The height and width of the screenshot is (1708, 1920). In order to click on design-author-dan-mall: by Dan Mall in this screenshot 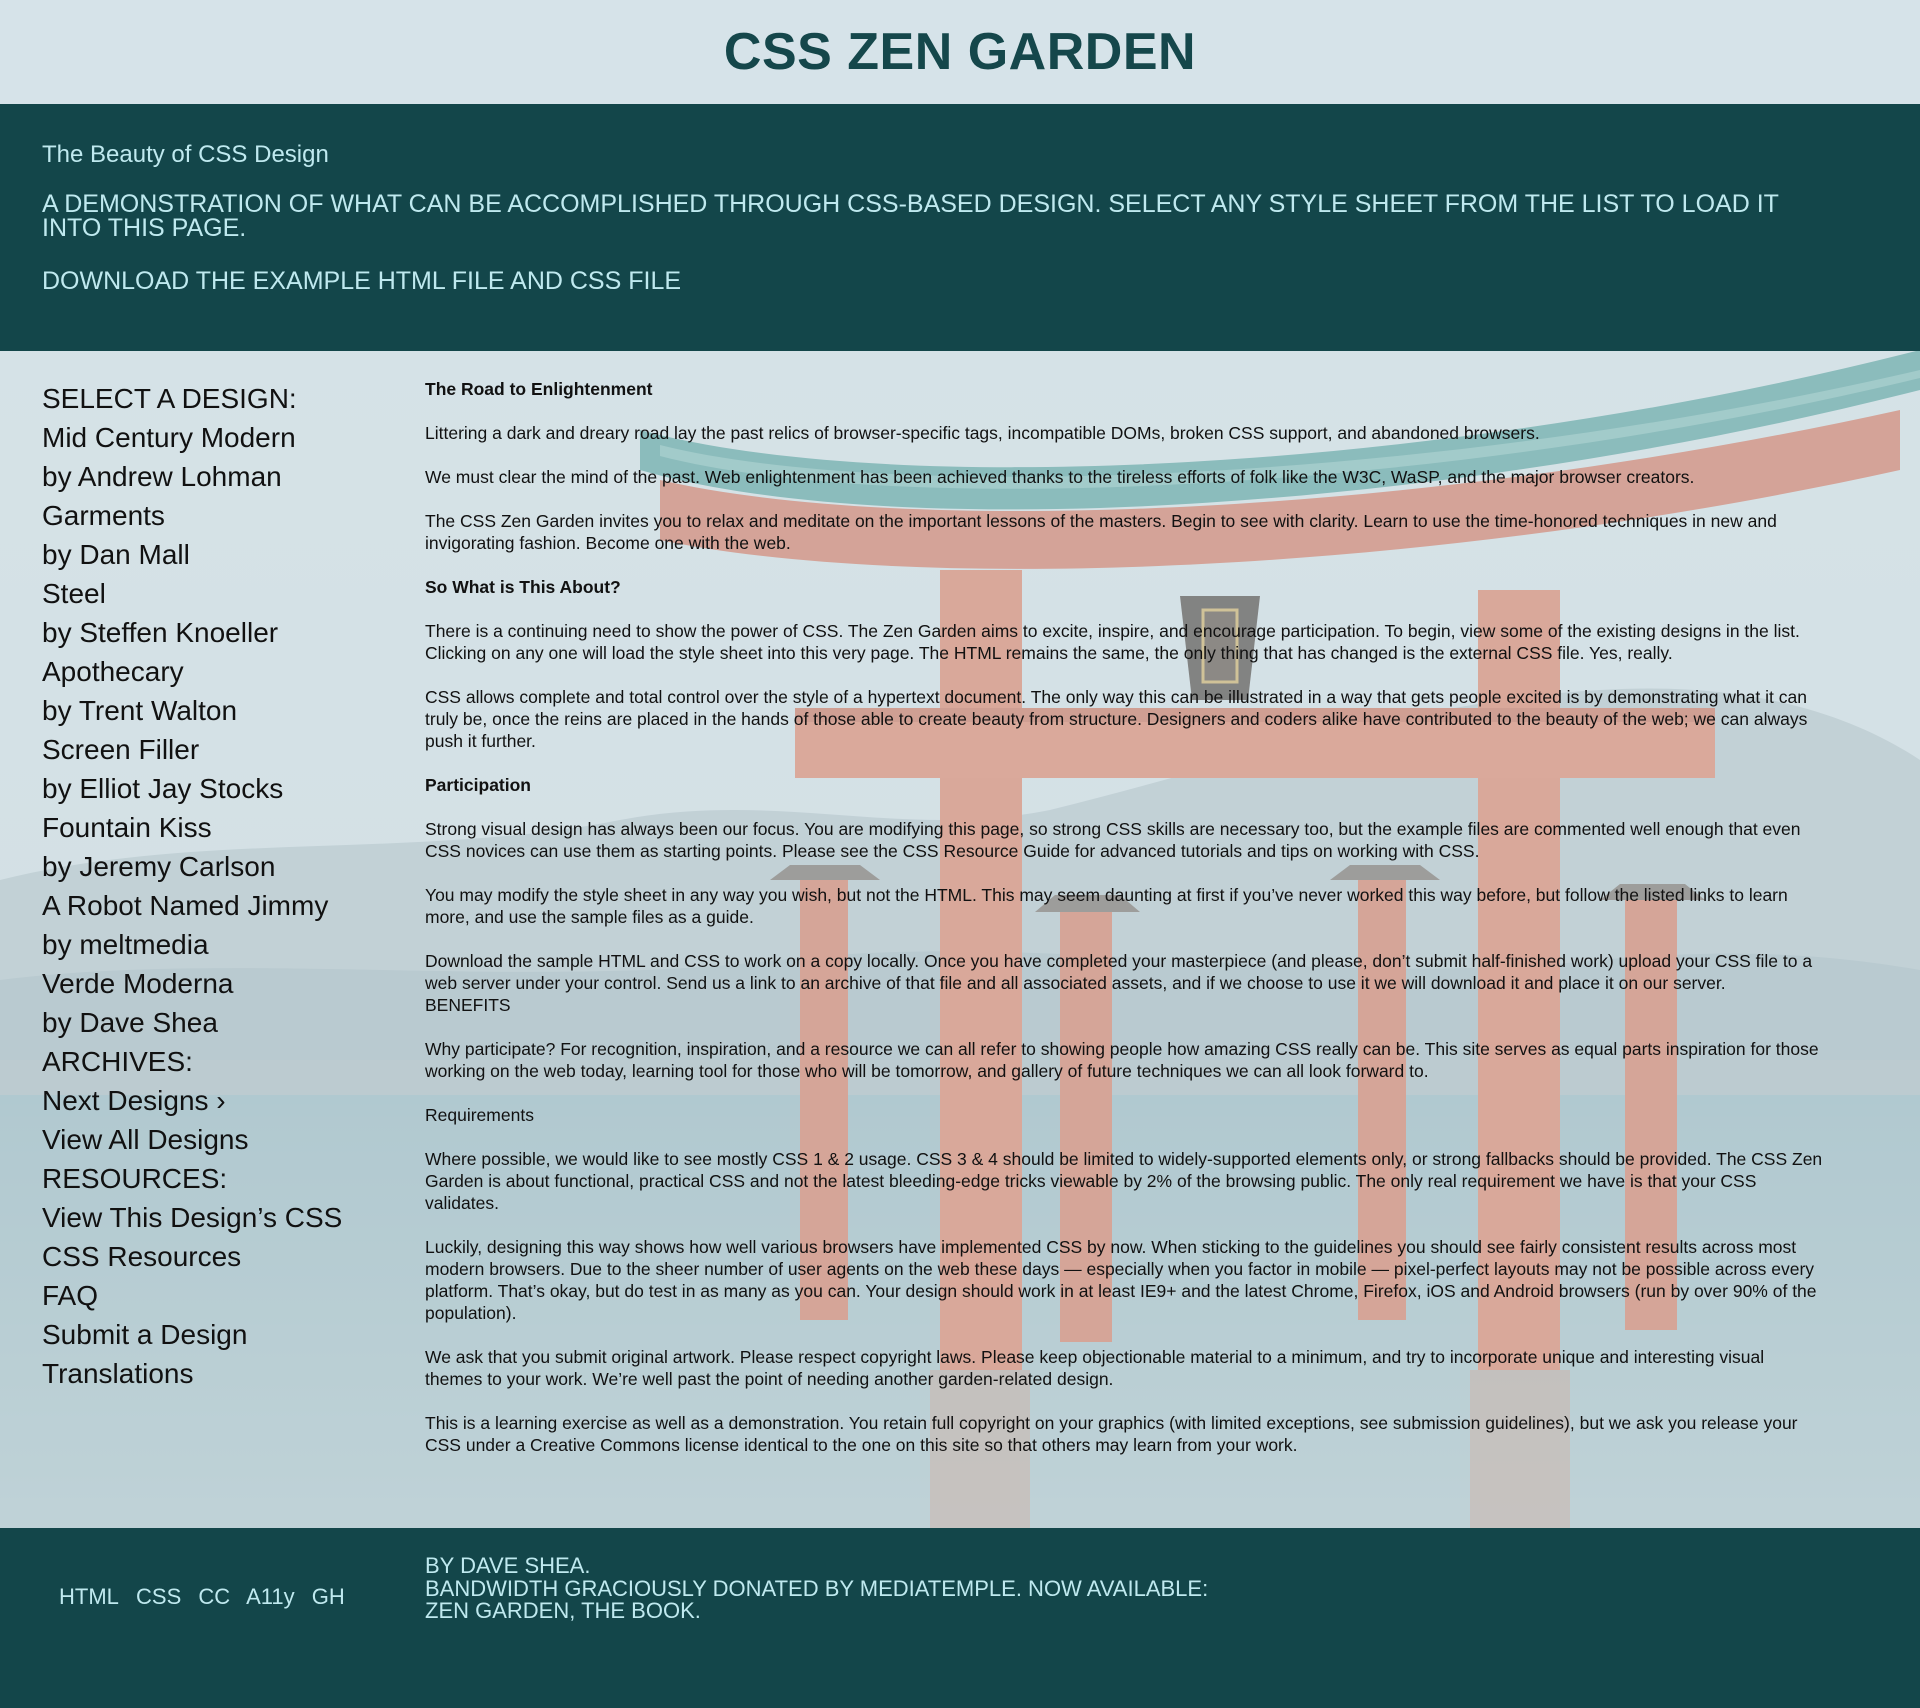, I will do `click(207, 554)`.